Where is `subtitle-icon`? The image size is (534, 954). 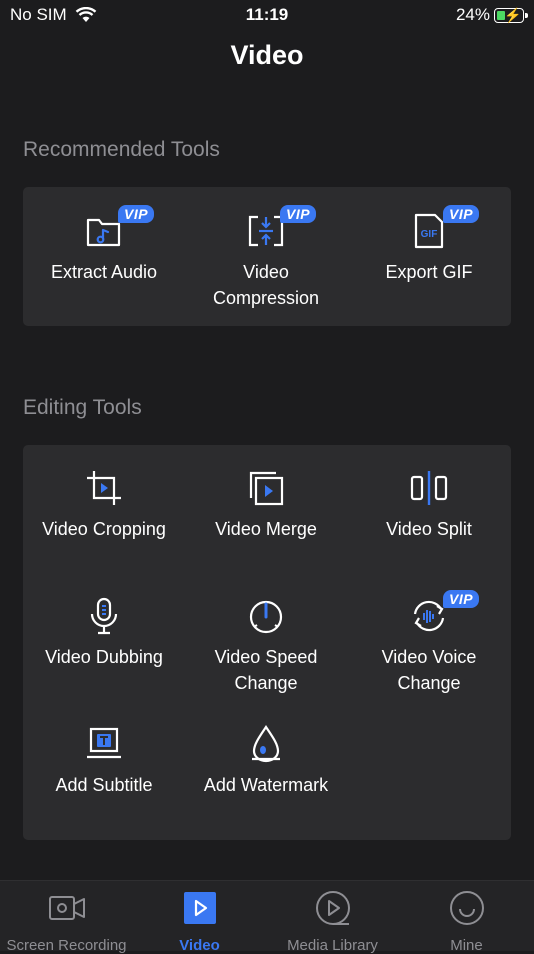
subtitle-icon is located at coordinates (104, 743).